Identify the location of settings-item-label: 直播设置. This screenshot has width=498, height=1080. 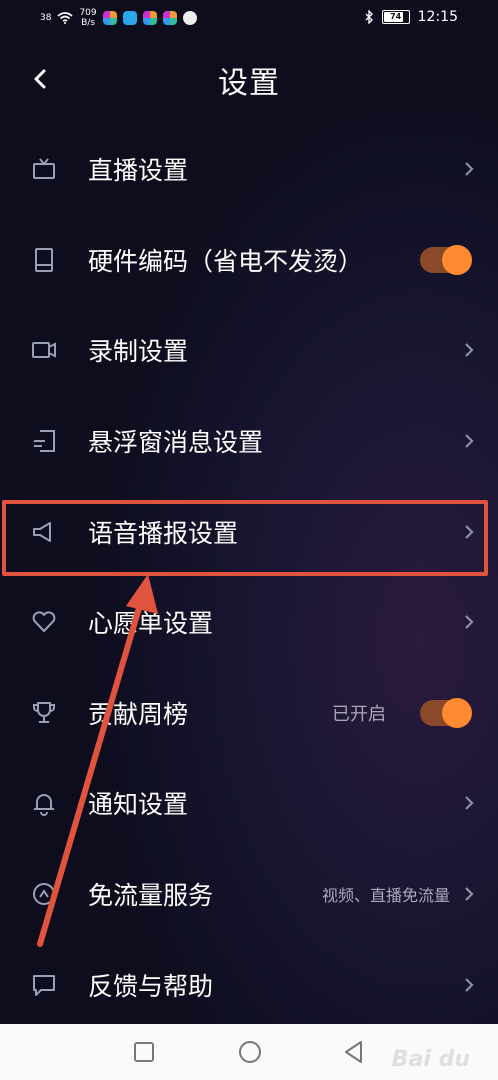
(138, 171).